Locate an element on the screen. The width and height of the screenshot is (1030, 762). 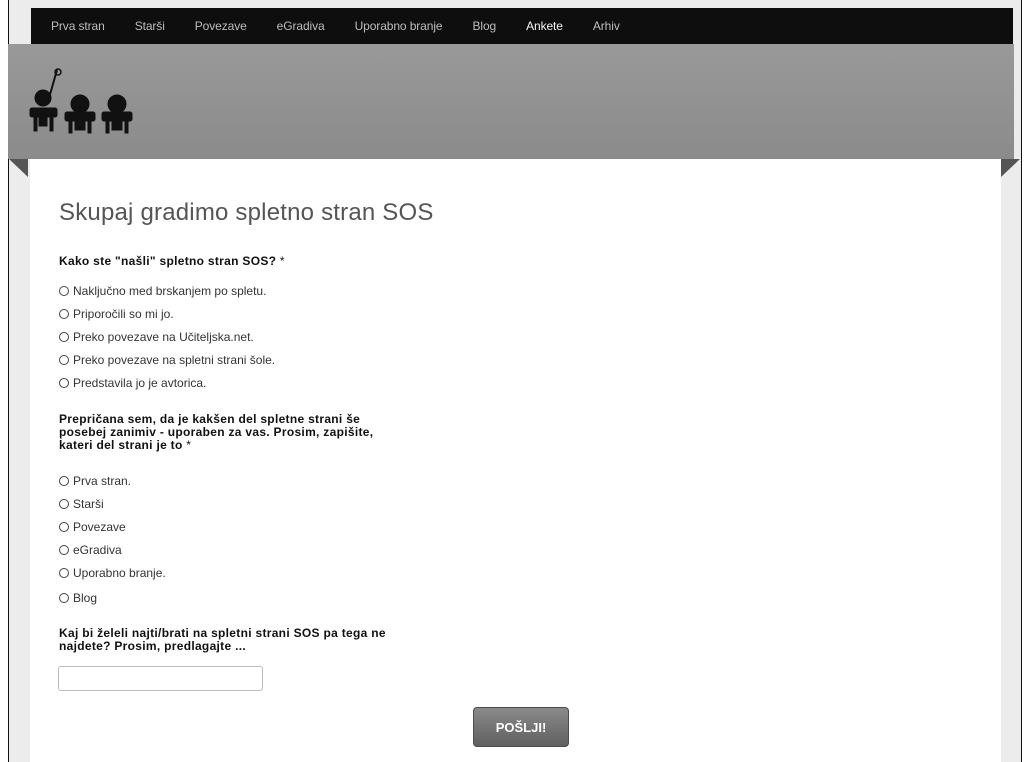
option-label: Naključno med brskanjem po spletu. is located at coordinates (170, 291).